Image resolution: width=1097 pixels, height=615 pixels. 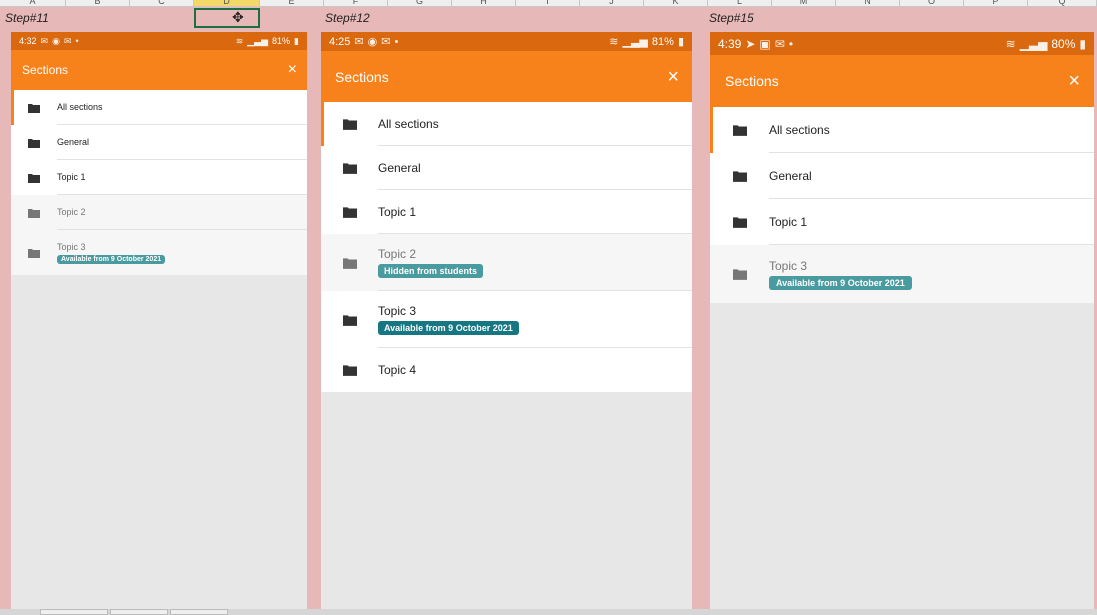 What do you see at coordinates (159, 41) in the screenshot?
I see `status-bar: 4:32 ✉ ◉ ✉ • ≋ ▁▃▅ 81% ▮` at bounding box center [159, 41].